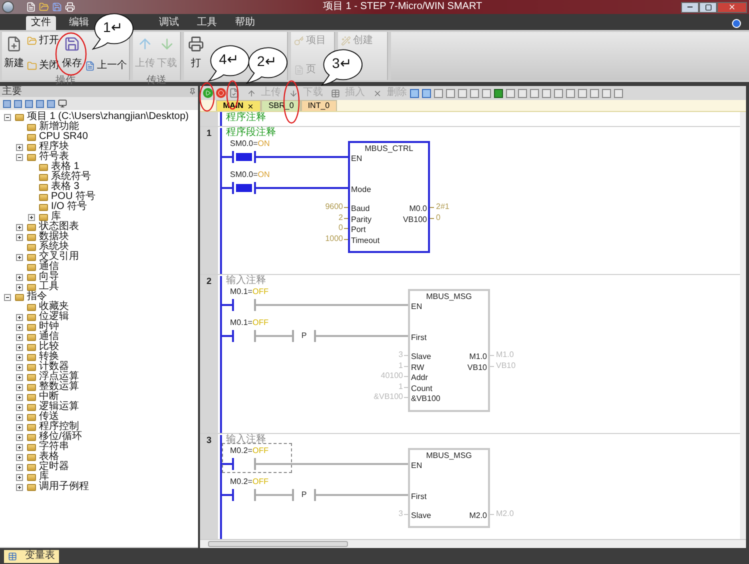 This screenshot has width=749, height=564. What do you see at coordinates (389, 197) in the screenshot?
I see `function-block: MBUS_CTRL EN Mode Baud Parity Port Timeout M0.0 VB100` at bounding box center [389, 197].